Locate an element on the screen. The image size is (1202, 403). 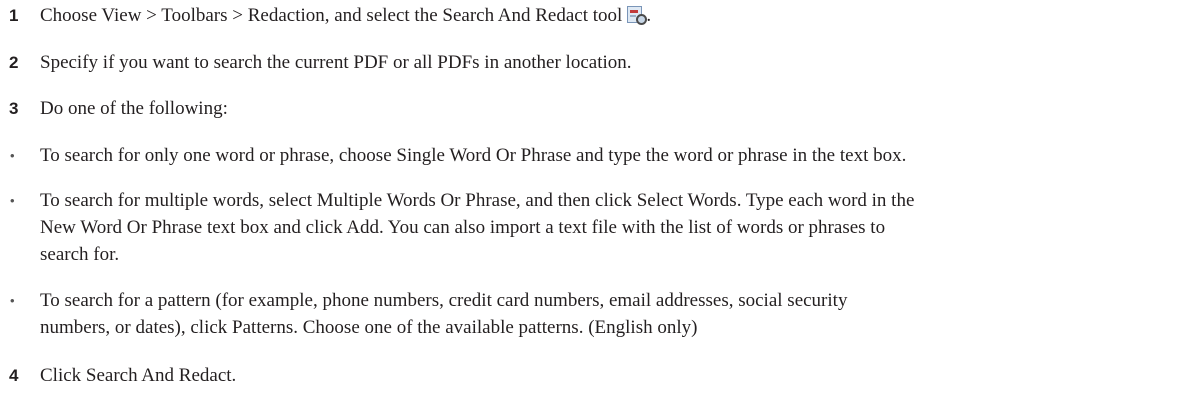
step-1-period: . is located at coordinates (649, 15).